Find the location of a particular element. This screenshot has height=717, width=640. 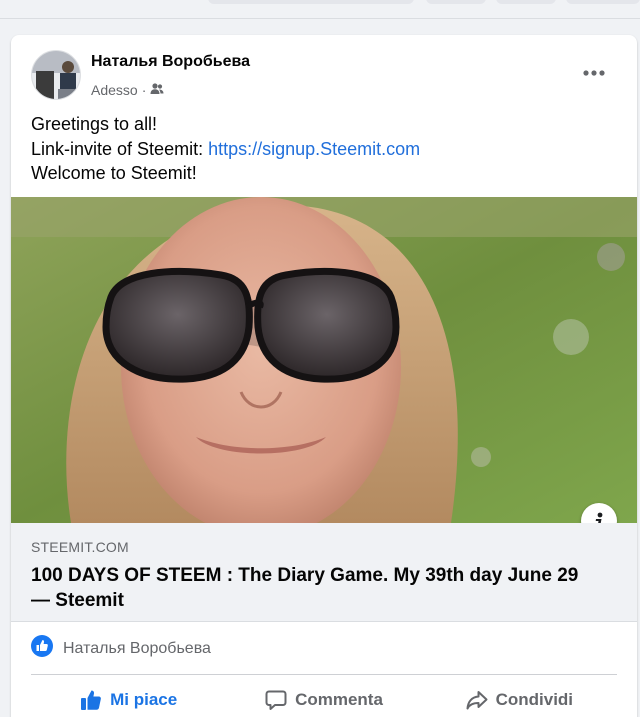

reactions-summary: Наталья Воробьева is located at coordinates (121, 648).